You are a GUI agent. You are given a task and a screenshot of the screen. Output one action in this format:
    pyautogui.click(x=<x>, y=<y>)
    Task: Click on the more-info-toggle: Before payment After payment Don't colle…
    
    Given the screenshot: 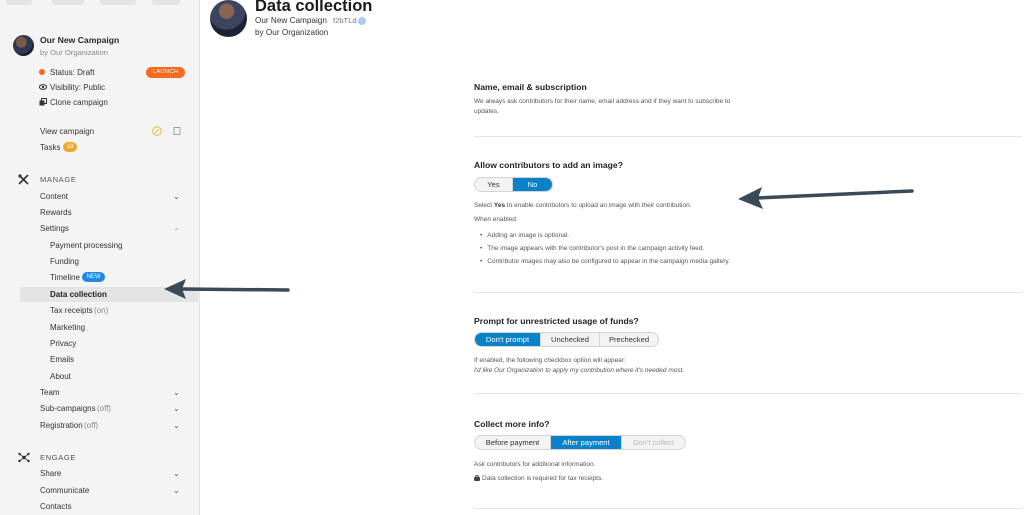 What is the action you would take?
    pyautogui.click(x=580, y=442)
    